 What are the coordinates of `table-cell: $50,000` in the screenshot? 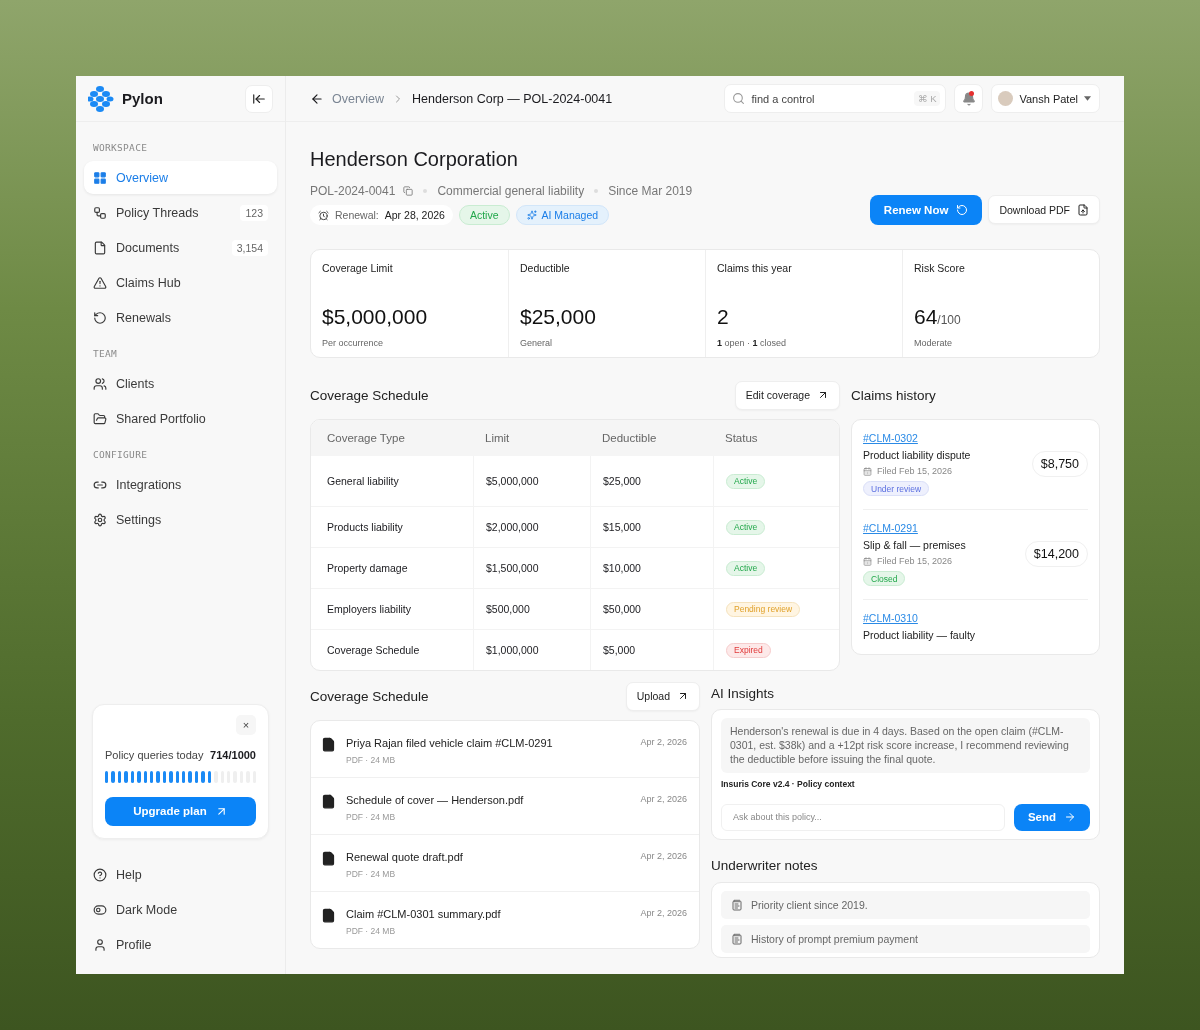 It's located at (651, 609).